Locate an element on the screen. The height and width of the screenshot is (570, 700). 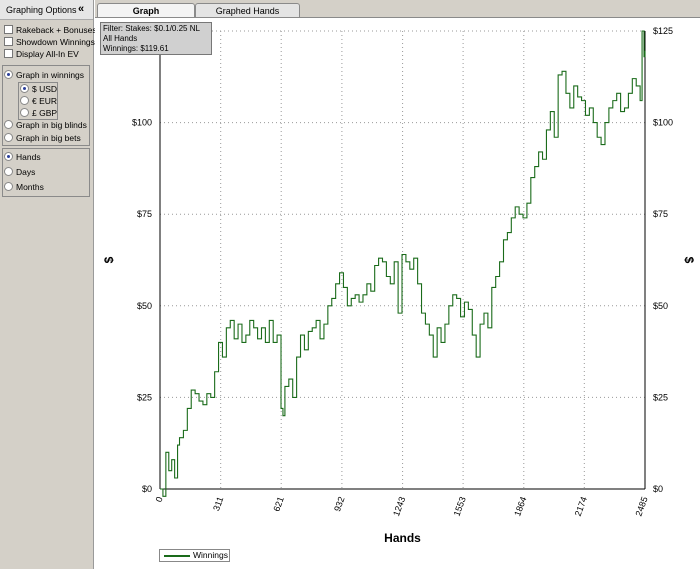
display-allin-ev-label: Display All-In EV is located at coordinates (47, 54).